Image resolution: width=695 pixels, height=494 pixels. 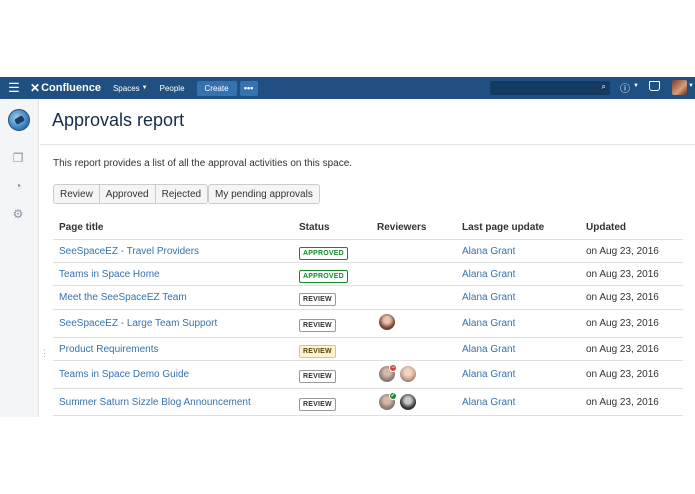 What do you see at coordinates (18, 158) in the screenshot?
I see `pages-icon: ❐` at bounding box center [18, 158].